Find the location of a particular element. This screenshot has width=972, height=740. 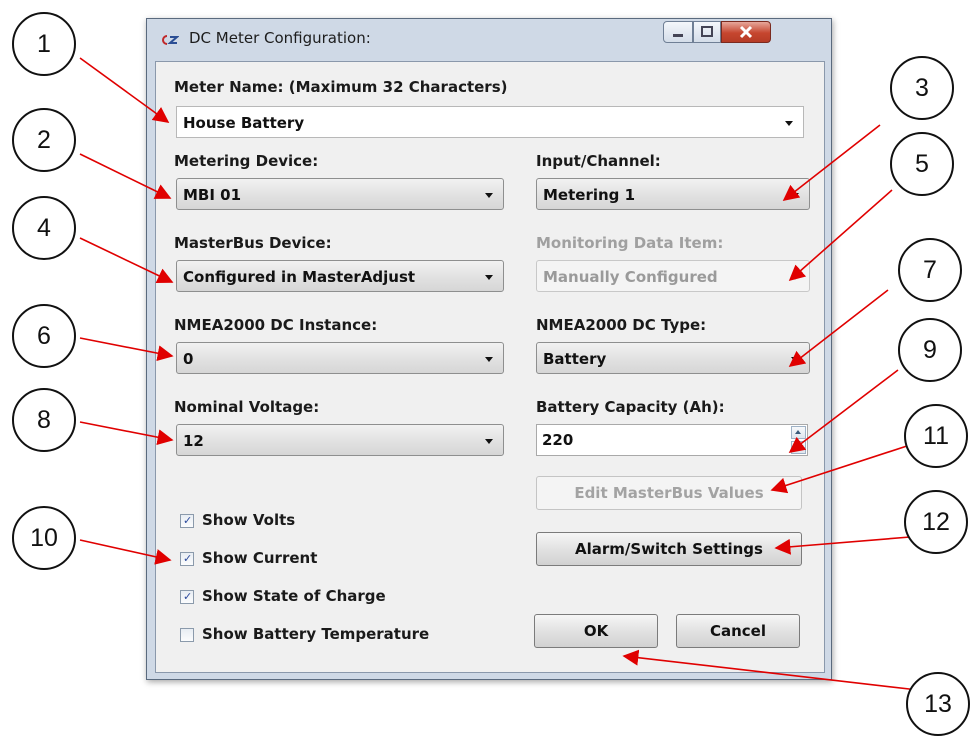

callout-3: 3 is located at coordinates (922, 88).